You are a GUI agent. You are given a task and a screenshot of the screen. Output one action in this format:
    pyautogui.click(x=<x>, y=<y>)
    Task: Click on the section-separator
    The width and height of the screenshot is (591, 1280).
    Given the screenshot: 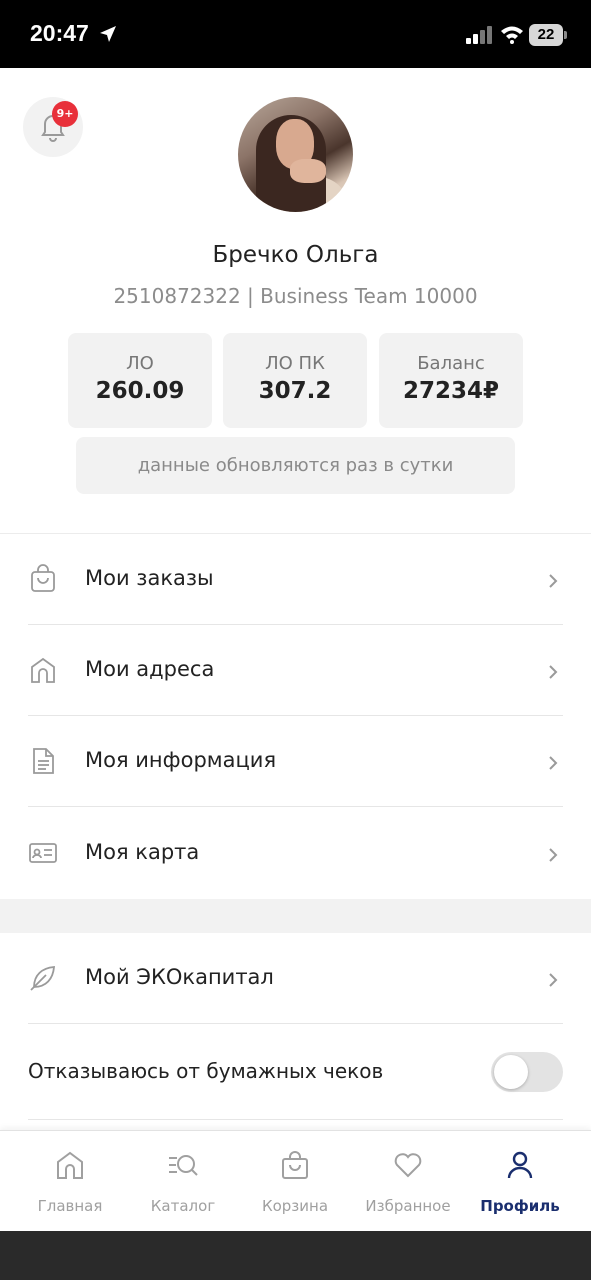 What is the action you would take?
    pyautogui.click(x=295, y=916)
    